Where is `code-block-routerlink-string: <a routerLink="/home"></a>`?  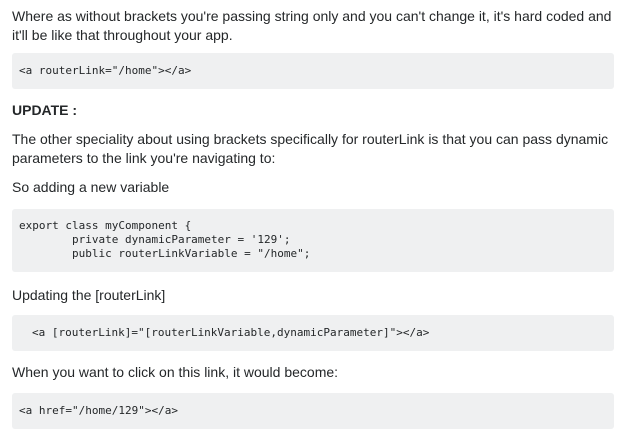
code-block-routerlink-string: <a routerLink="/home"></a> is located at coordinates (313, 71).